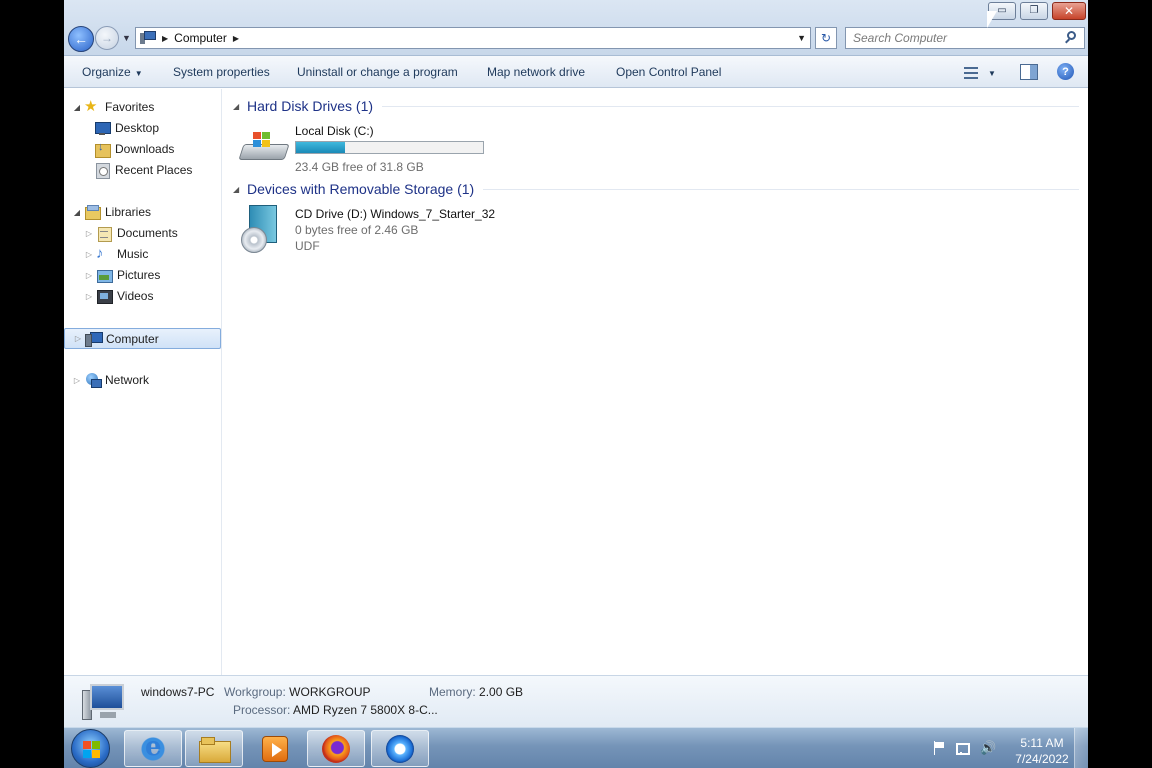  Describe the element at coordinates (264, 148) in the screenshot. I see `hard-disk-icon` at that location.